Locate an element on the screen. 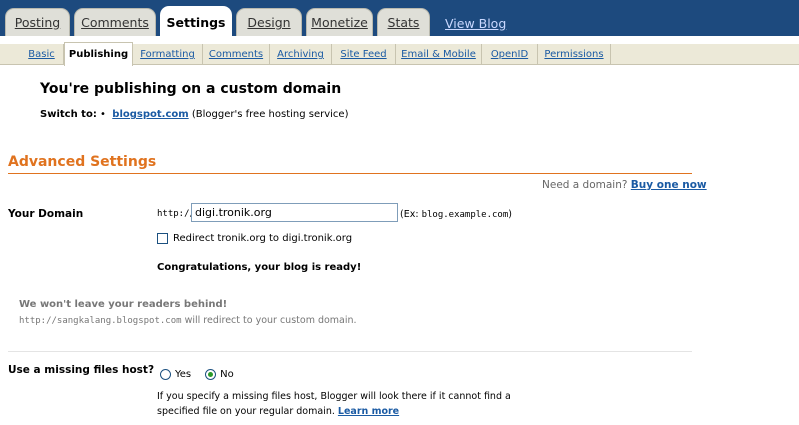 This screenshot has height=425, width=799. redirect-checkbox is located at coordinates (162, 238).